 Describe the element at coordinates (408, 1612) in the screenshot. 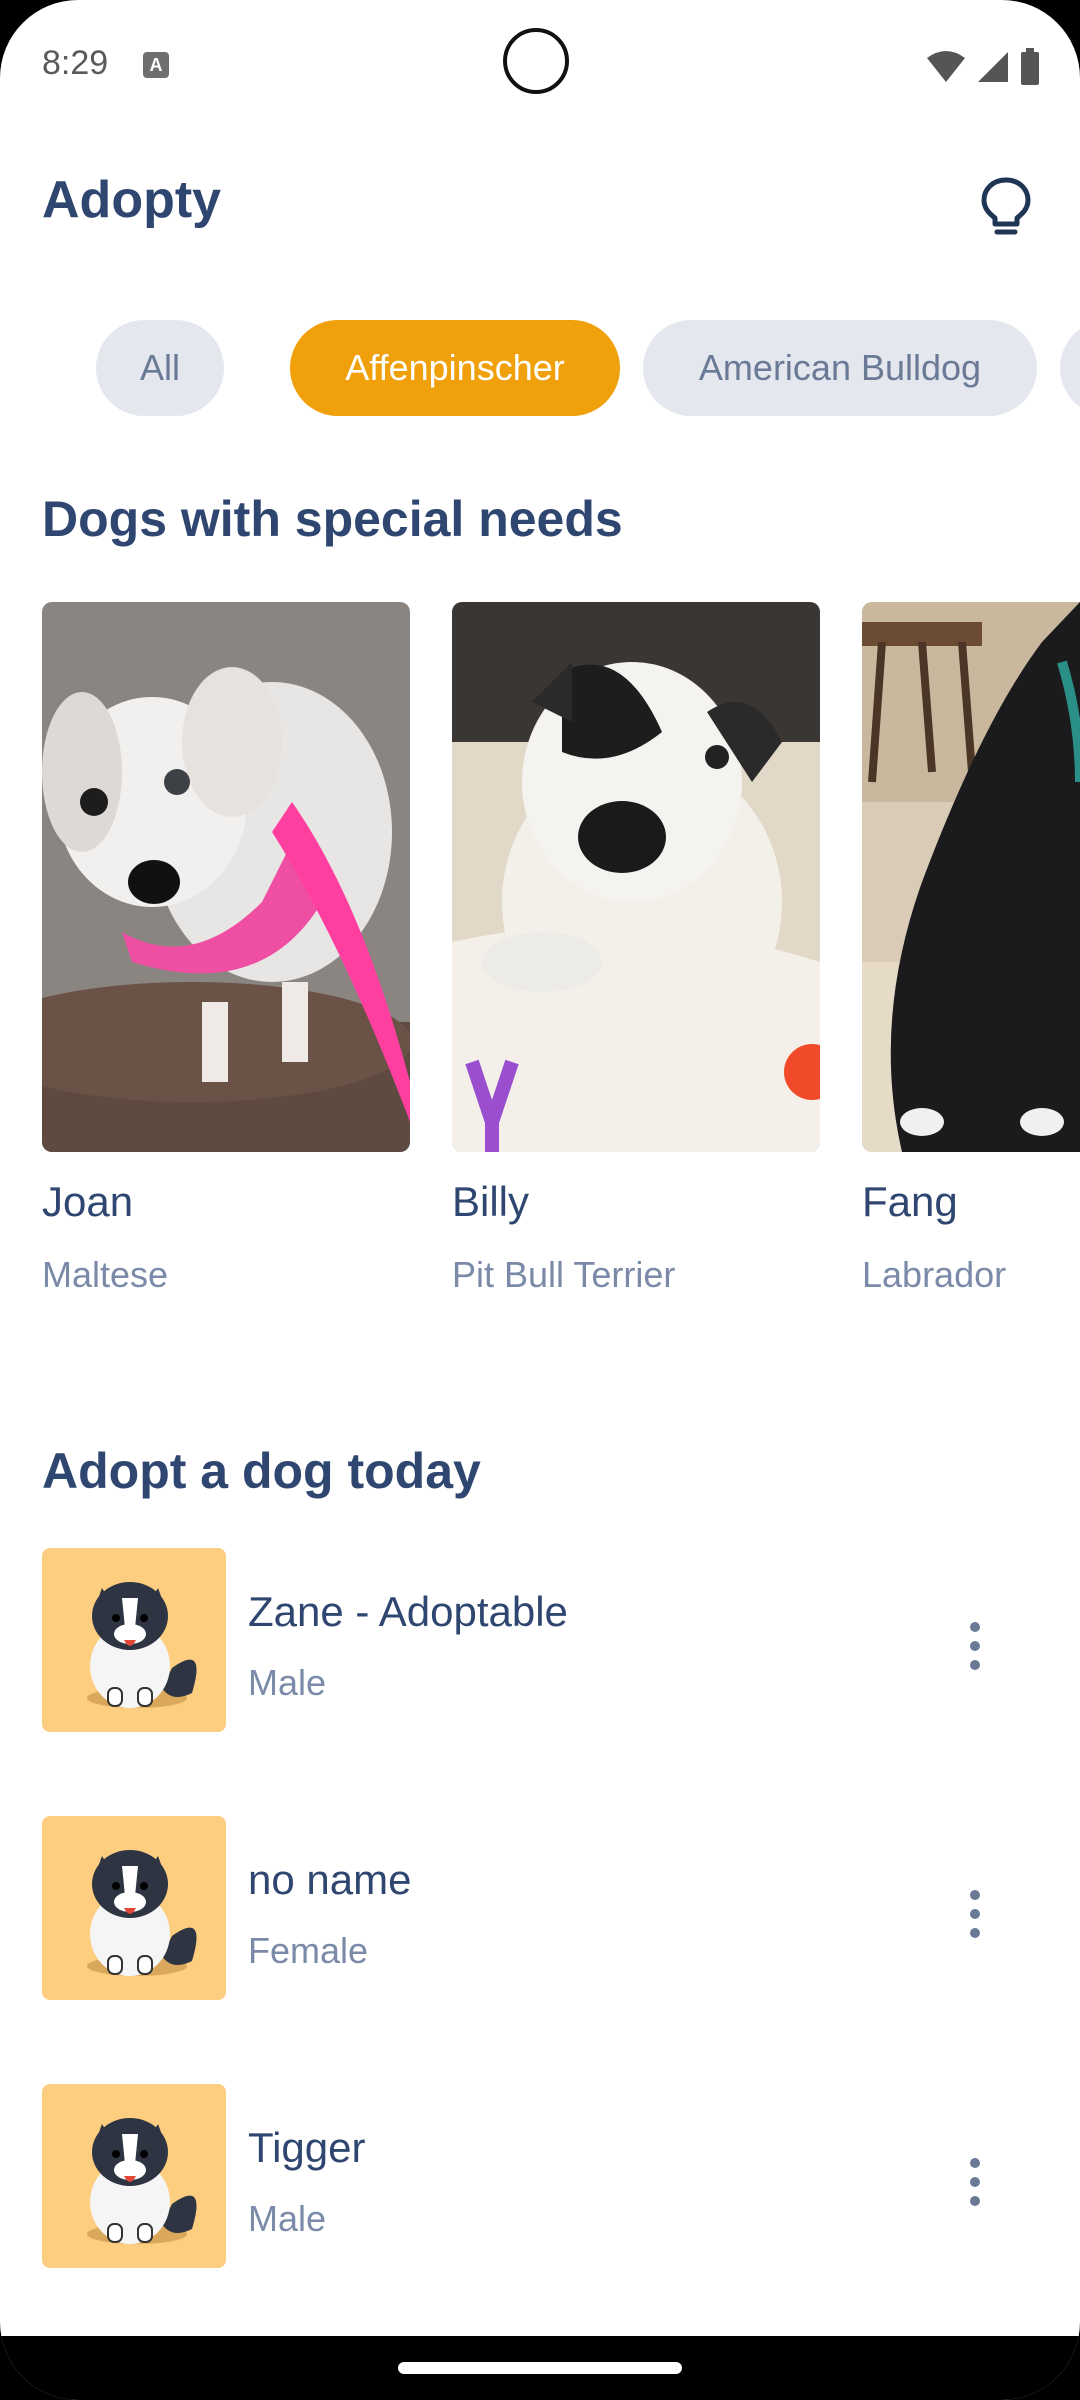

I see `dog-name: Zane - Adoptable` at that location.